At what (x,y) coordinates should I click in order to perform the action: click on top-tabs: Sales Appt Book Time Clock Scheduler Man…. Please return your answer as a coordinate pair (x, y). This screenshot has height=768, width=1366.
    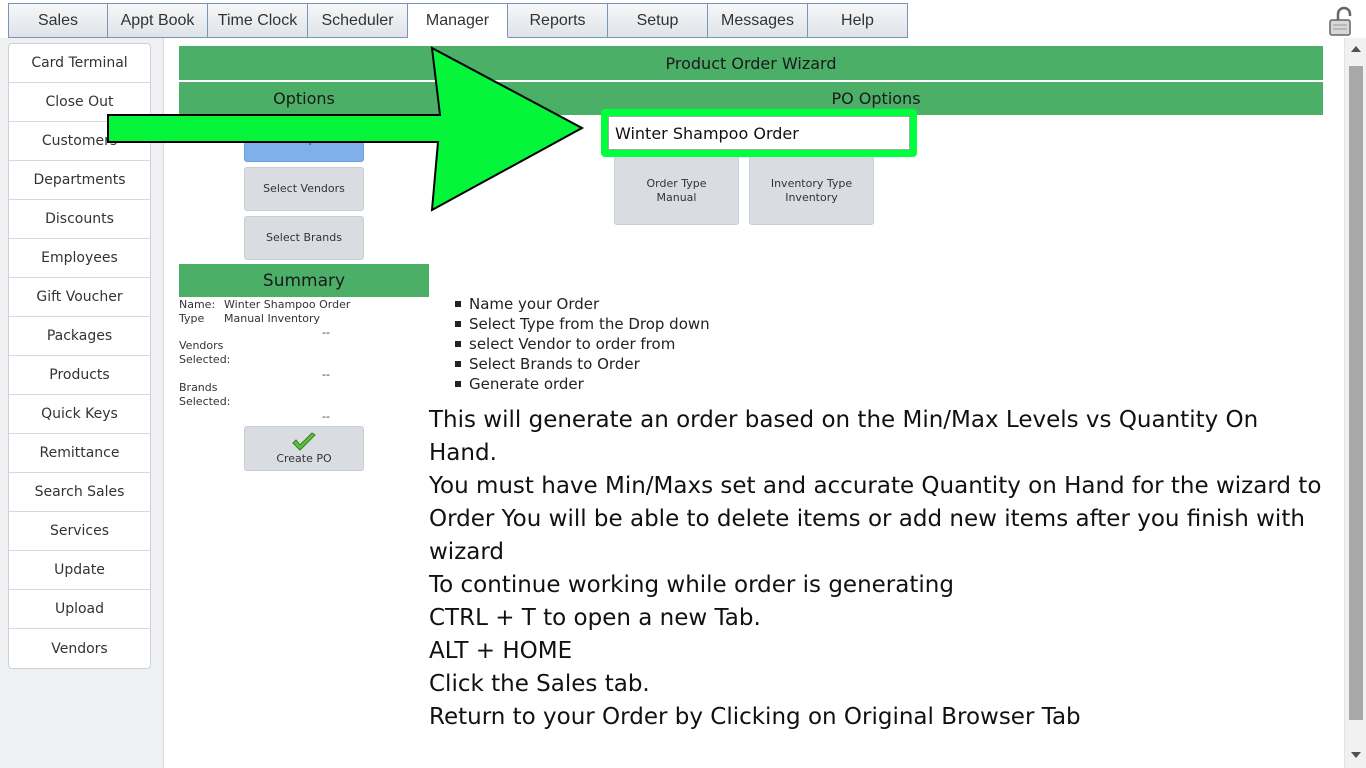
    Looking at the image, I should click on (458, 20).